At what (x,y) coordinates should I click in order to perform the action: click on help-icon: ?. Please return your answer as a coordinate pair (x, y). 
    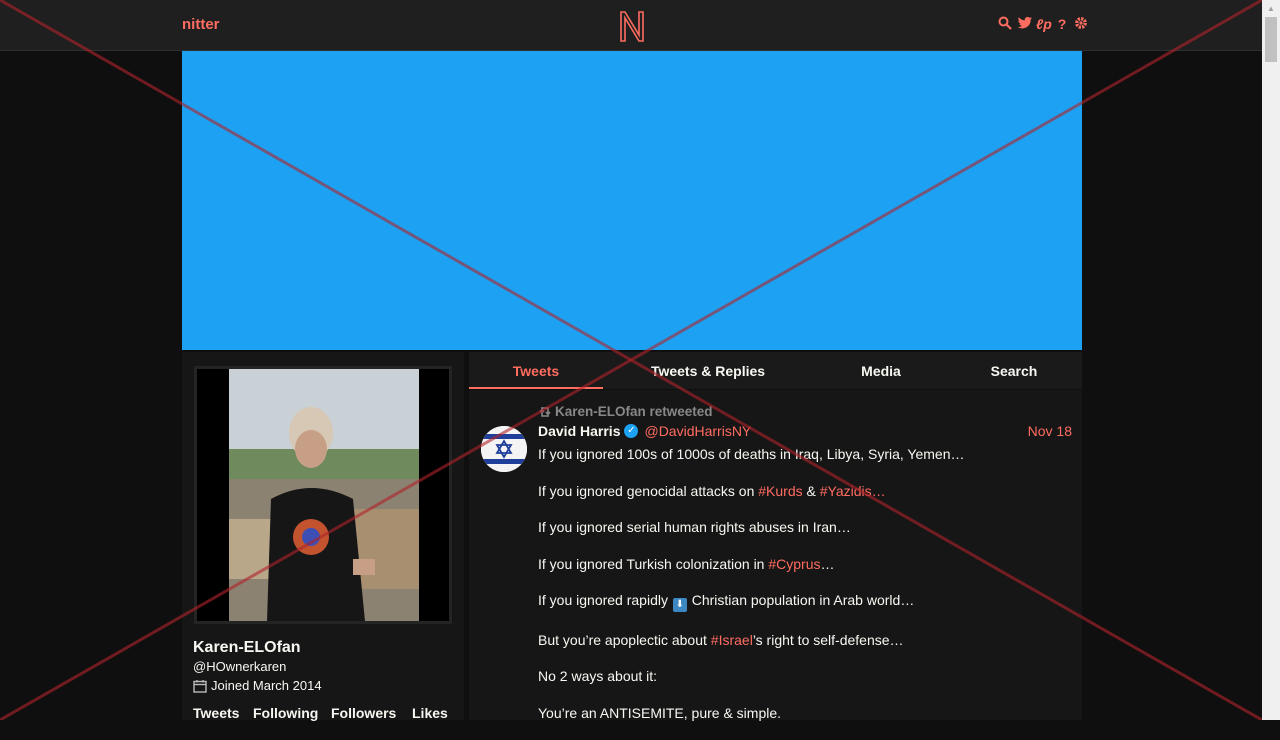
    Looking at the image, I should click on (1062, 24).